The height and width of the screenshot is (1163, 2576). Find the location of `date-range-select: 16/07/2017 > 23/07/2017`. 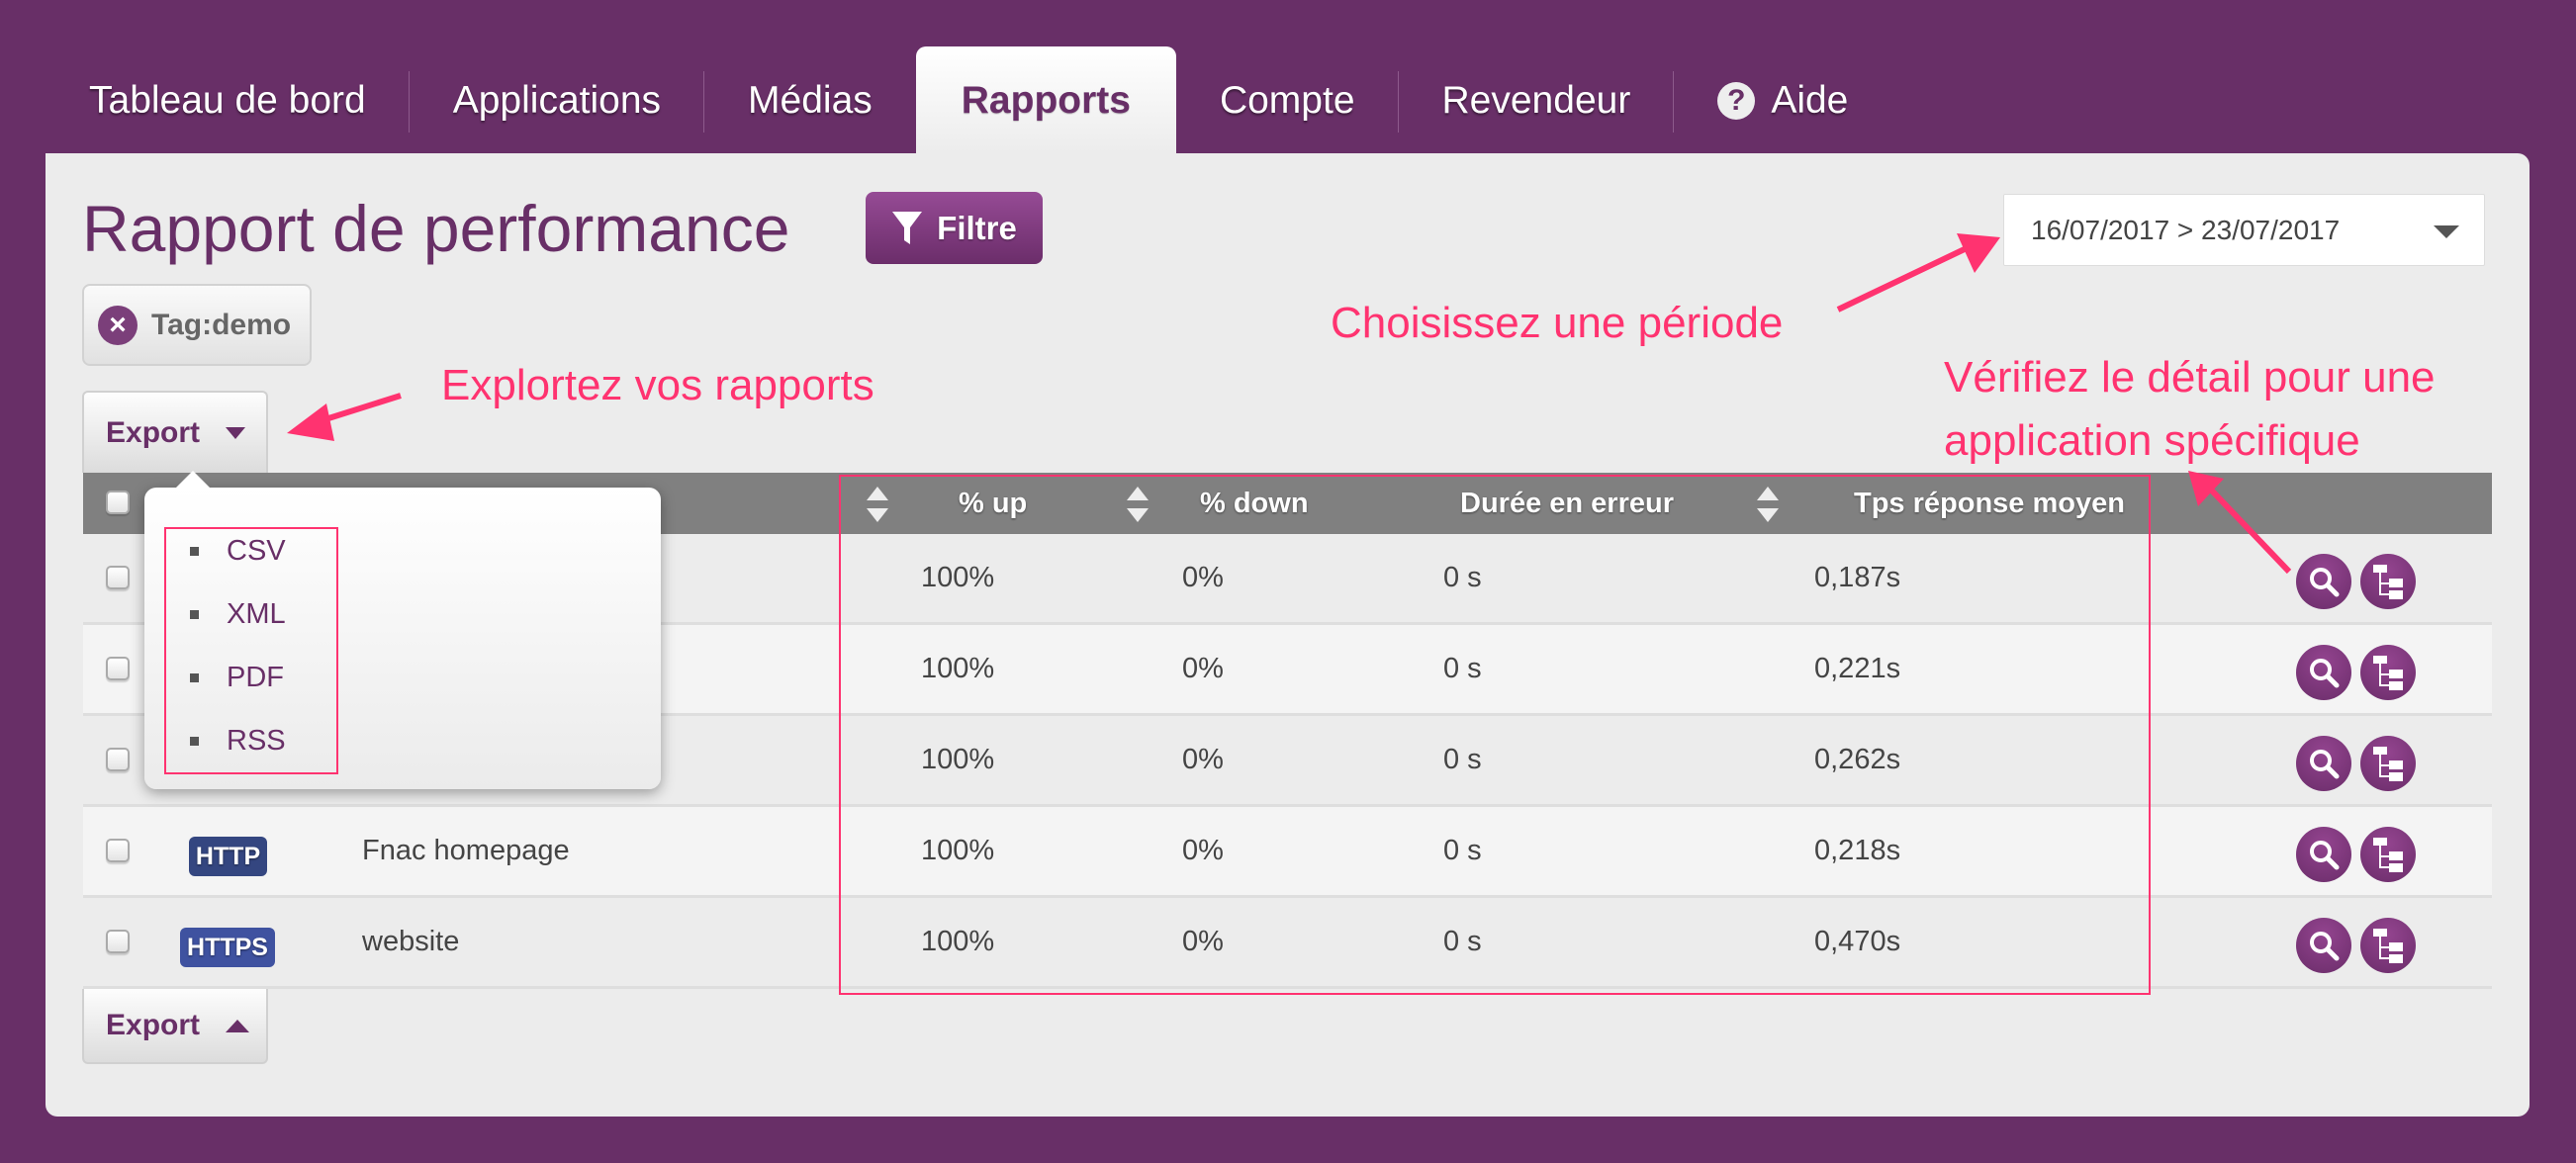

date-range-select: 16/07/2017 > 23/07/2017 is located at coordinates (2244, 230).